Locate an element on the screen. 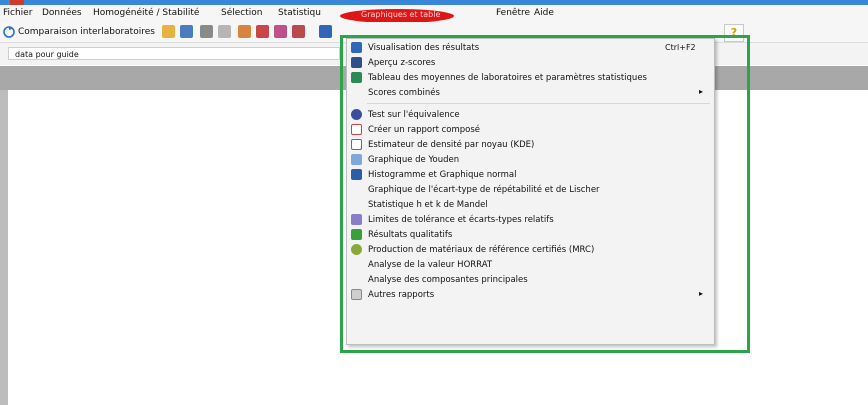 This screenshot has width=868, height=405. menu-item-composantes-principales: Analyse des composantes principales is located at coordinates (530, 280).